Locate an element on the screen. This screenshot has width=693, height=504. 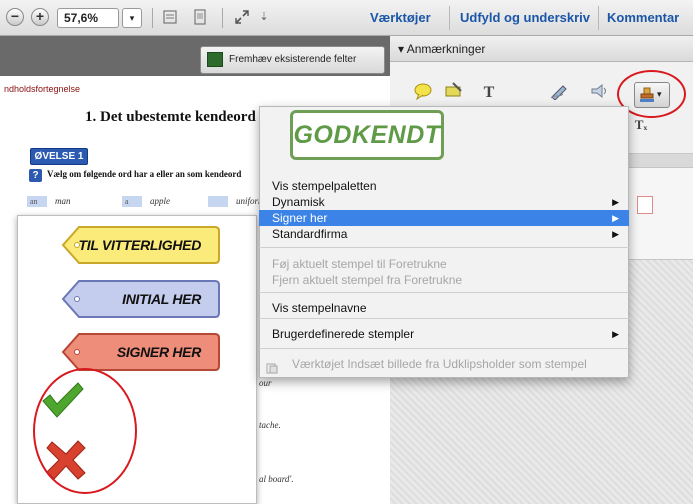
stamp-label: TIL VITTERLIGHED is located at coordinates (140, 245).